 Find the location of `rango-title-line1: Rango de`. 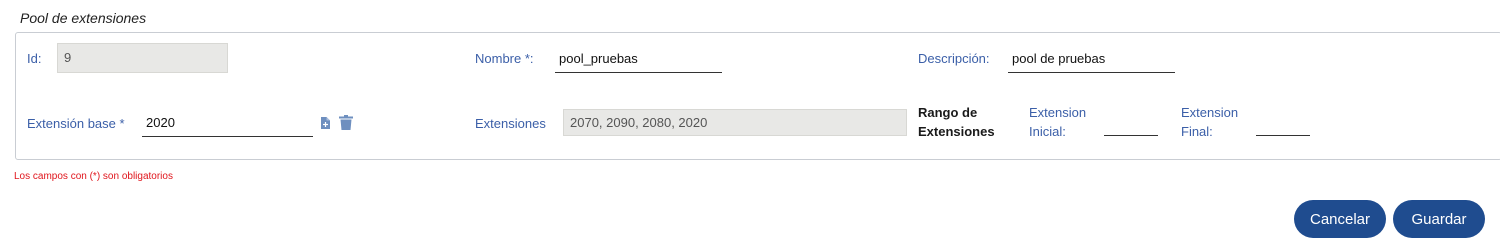

rango-title-line1: Rango de is located at coordinates (948, 112).